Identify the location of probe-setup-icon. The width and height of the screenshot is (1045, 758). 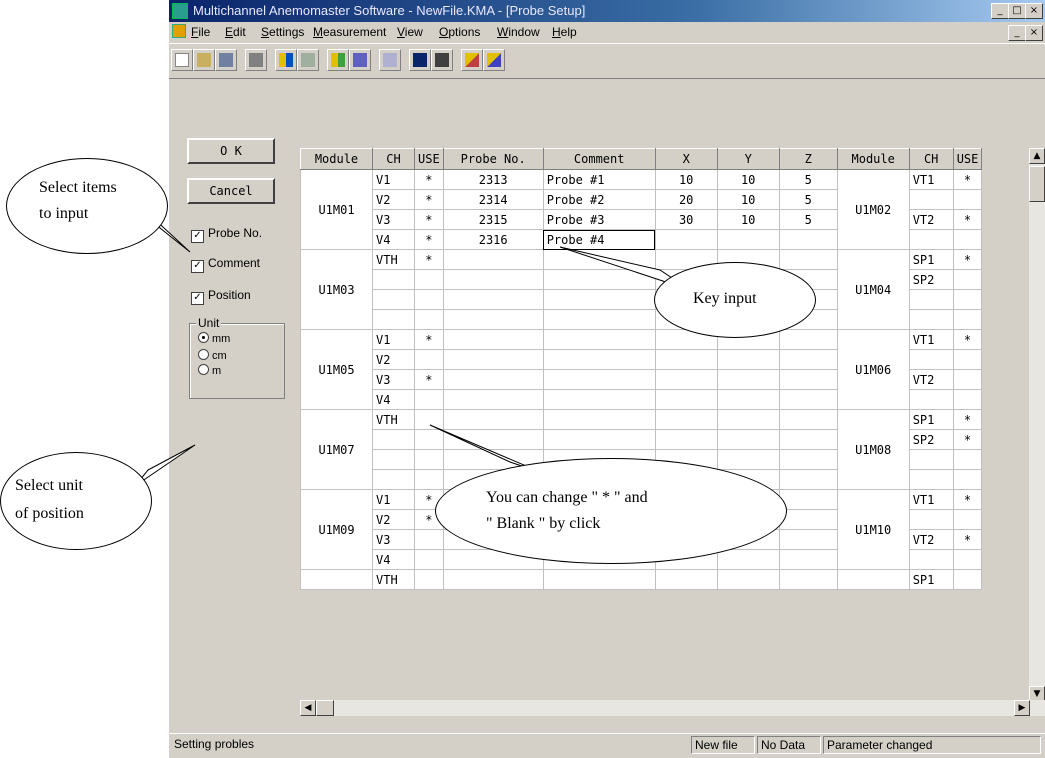
(286, 60).